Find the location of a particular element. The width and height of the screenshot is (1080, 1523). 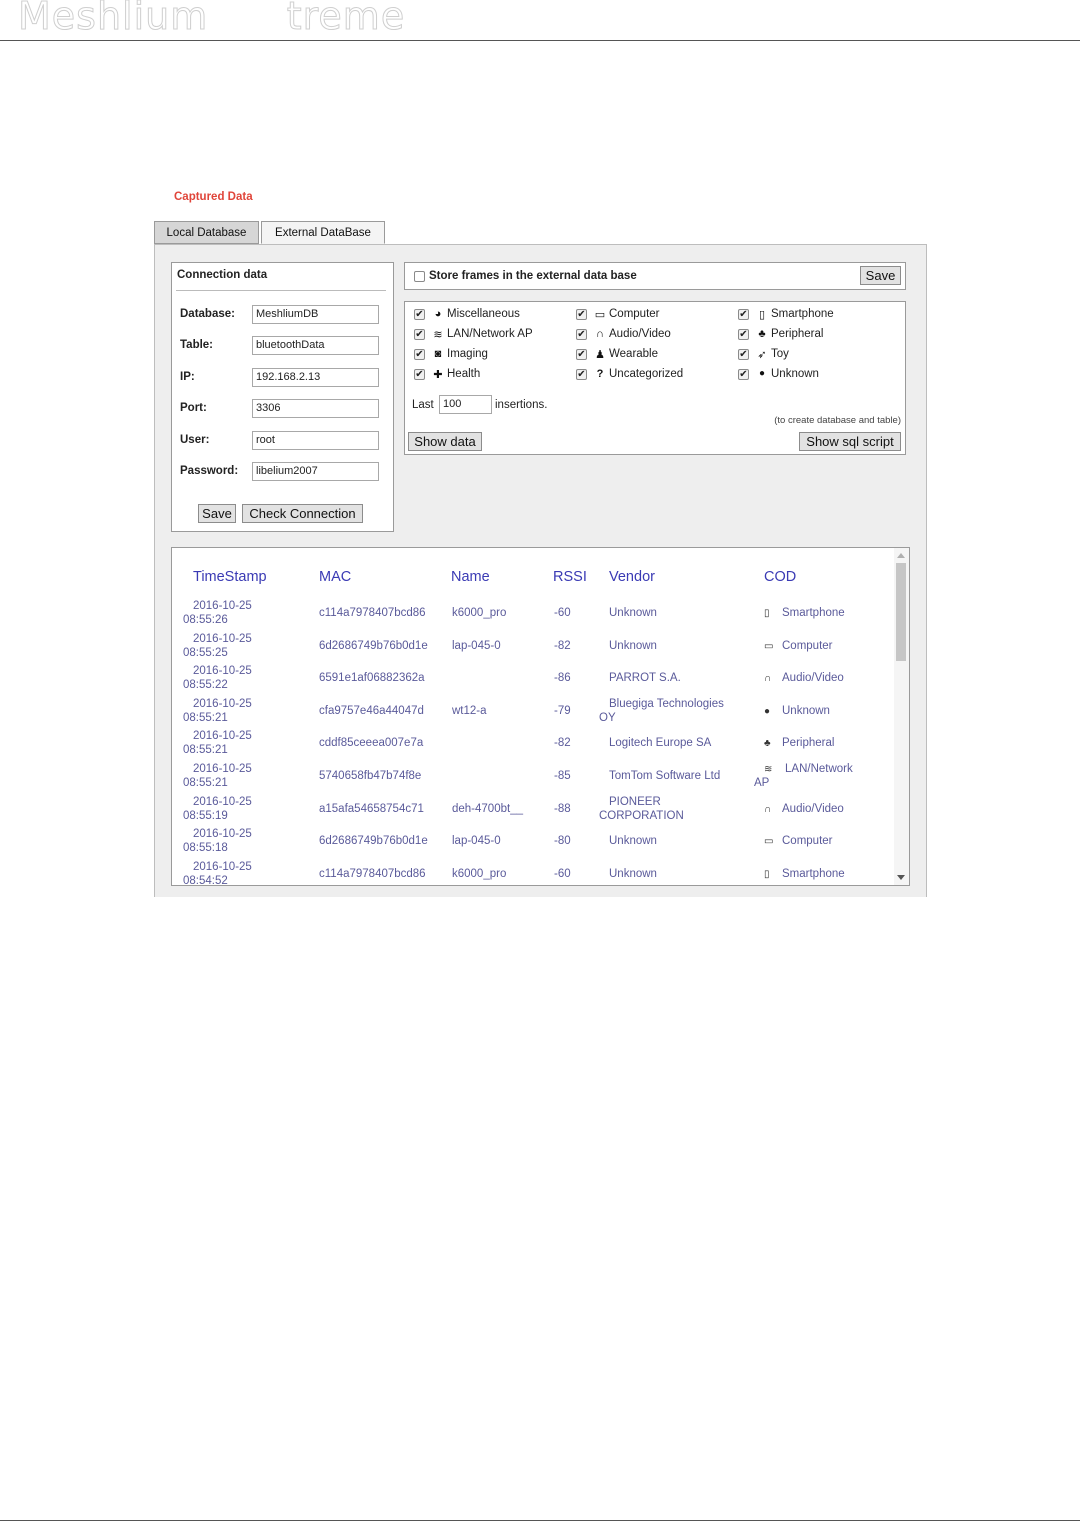

timestamp-time: 08:55:26 is located at coordinates (205, 620).